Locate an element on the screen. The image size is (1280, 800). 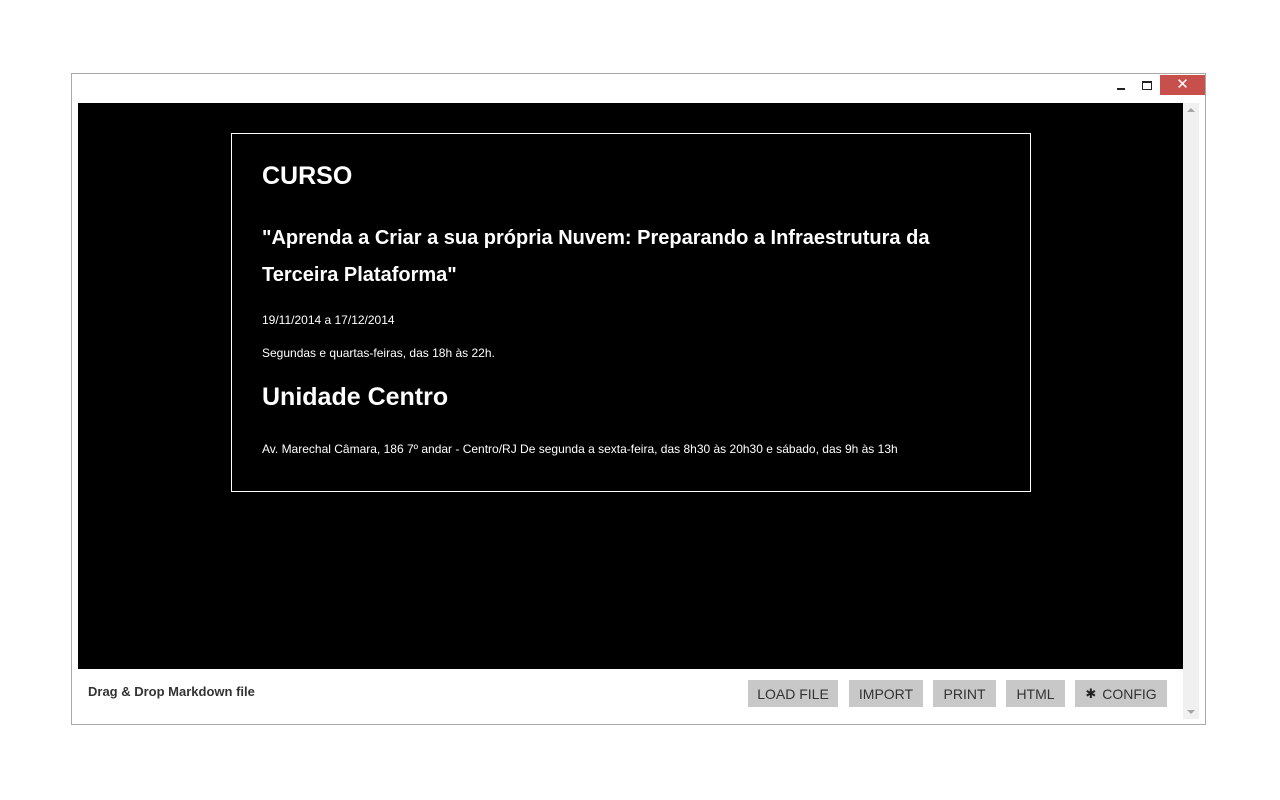
minimize-icon is located at coordinates (1121, 89).